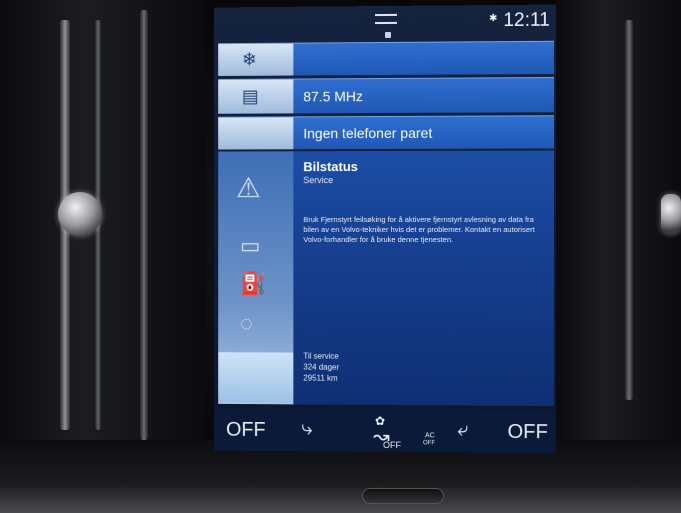 The height and width of the screenshot is (513, 681). I want to click on tile-thumb, so click(256, 133).